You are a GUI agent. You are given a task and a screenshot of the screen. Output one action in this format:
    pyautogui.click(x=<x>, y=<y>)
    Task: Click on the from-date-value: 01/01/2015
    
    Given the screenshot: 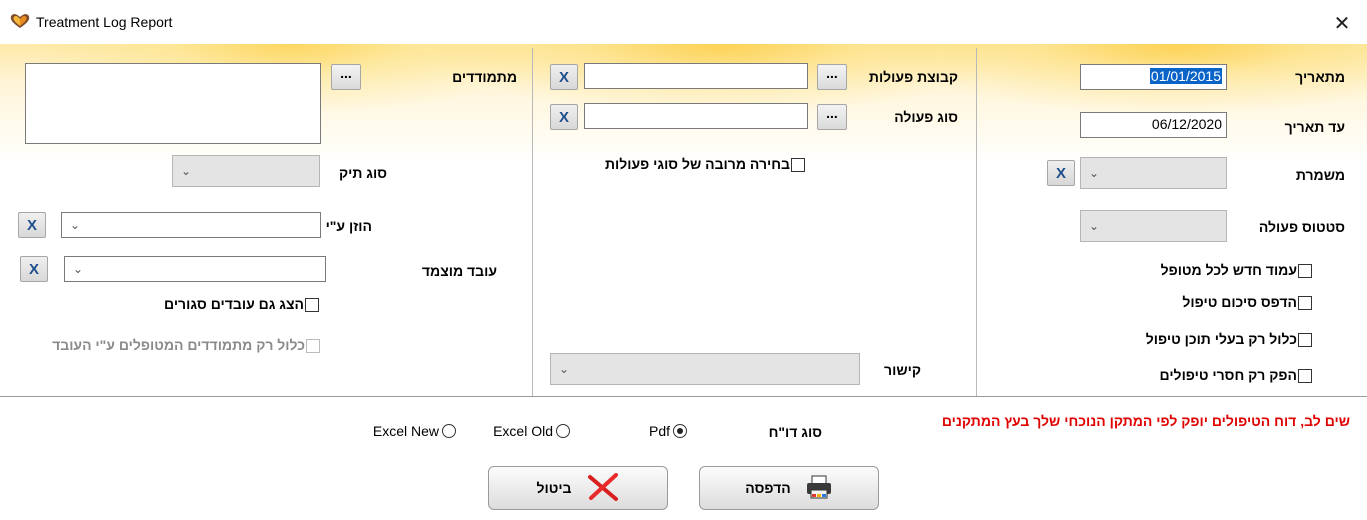 What is the action you would take?
    pyautogui.click(x=1185, y=76)
    